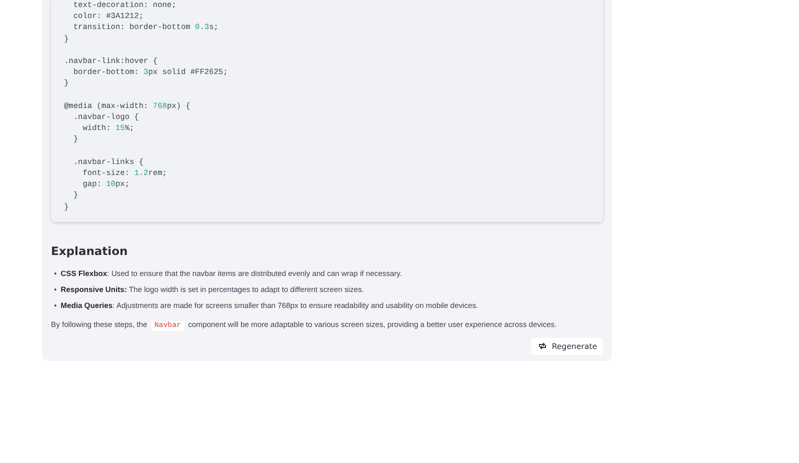 This screenshot has width=799, height=463. Describe the element at coordinates (542, 346) in the screenshot. I see `refresh-icon` at that location.